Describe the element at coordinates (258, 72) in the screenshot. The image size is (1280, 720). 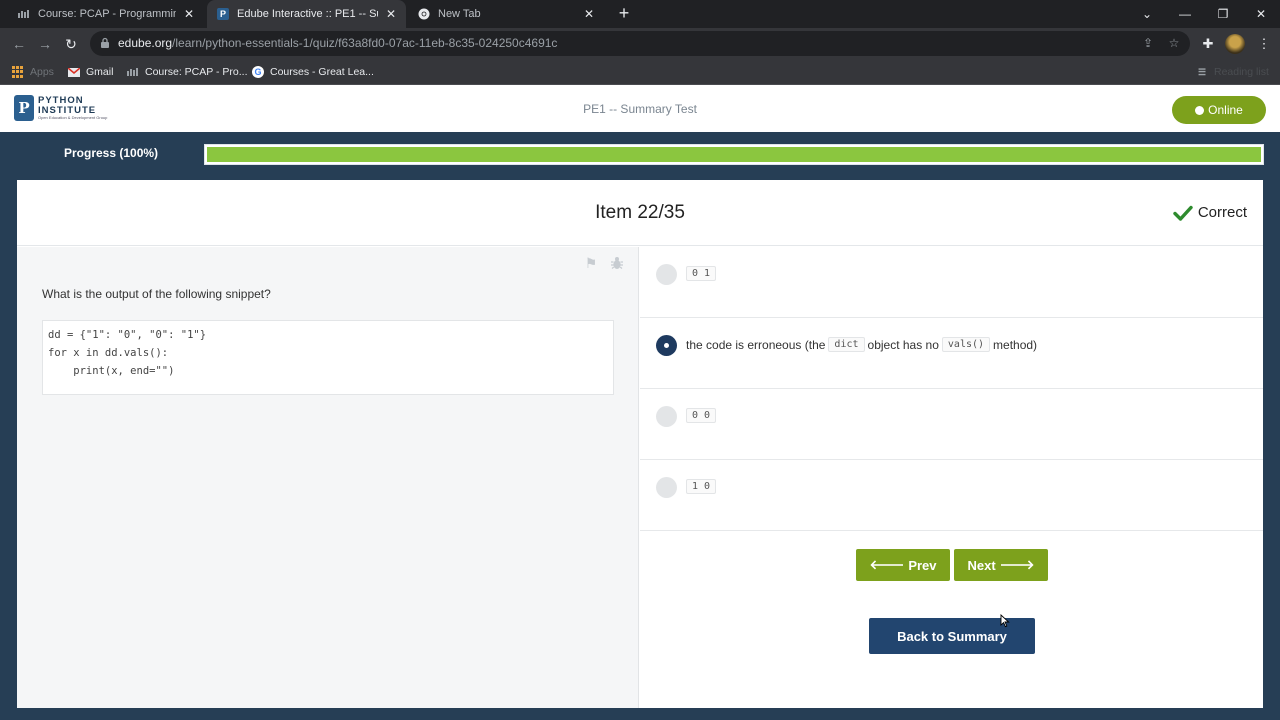
I see `google-icon: G` at that location.